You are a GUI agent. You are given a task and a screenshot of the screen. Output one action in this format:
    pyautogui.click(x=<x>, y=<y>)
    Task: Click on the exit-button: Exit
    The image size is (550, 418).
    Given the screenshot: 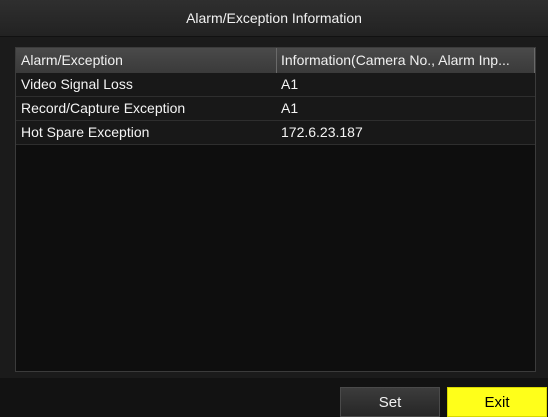 What is the action you would take?
    pyautogui.click(x=497, y=402)
    